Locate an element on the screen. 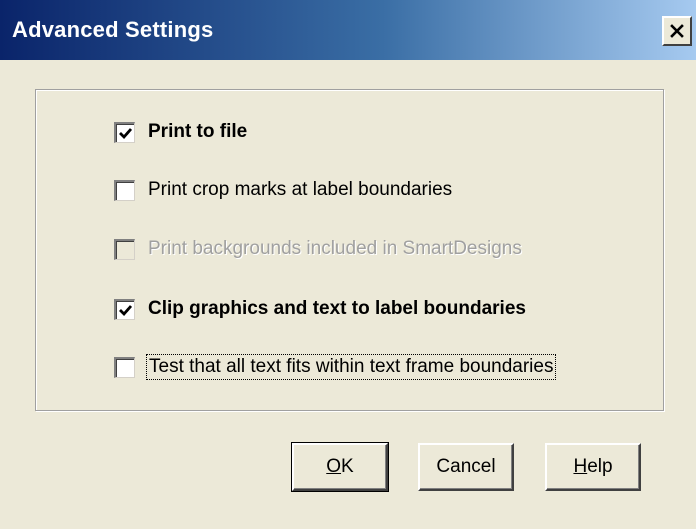 Image resolution: width=696 pixels, height=529 pixels. ok-rest: K is located at coordinates (347, 466).